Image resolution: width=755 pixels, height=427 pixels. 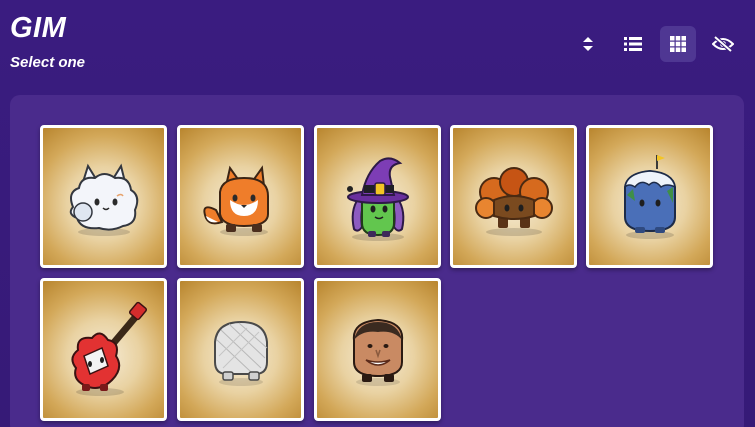 I want to click on gim-card-mountain-rock, so click(x=649, y=196).